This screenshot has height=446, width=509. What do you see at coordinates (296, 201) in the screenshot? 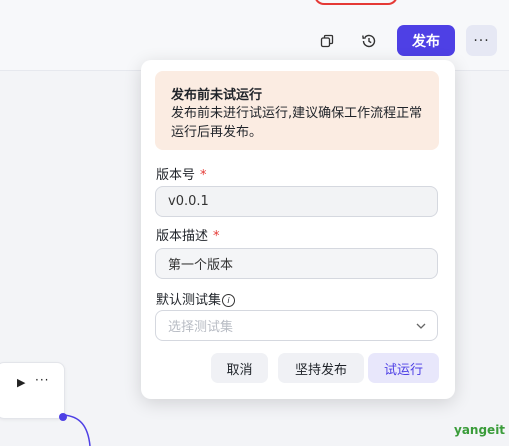
I see `version-input: v0.0.1` at bounding box center [296, 201].